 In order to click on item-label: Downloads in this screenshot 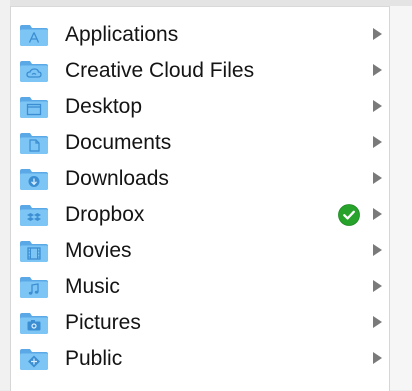, I will do `click(117, 178)`.